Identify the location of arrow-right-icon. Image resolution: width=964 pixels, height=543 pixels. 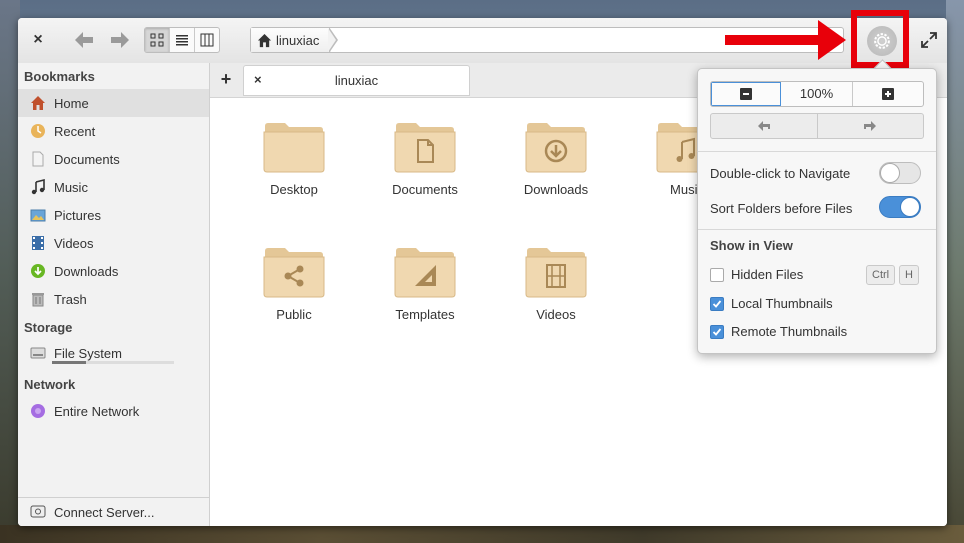
(120, 40).